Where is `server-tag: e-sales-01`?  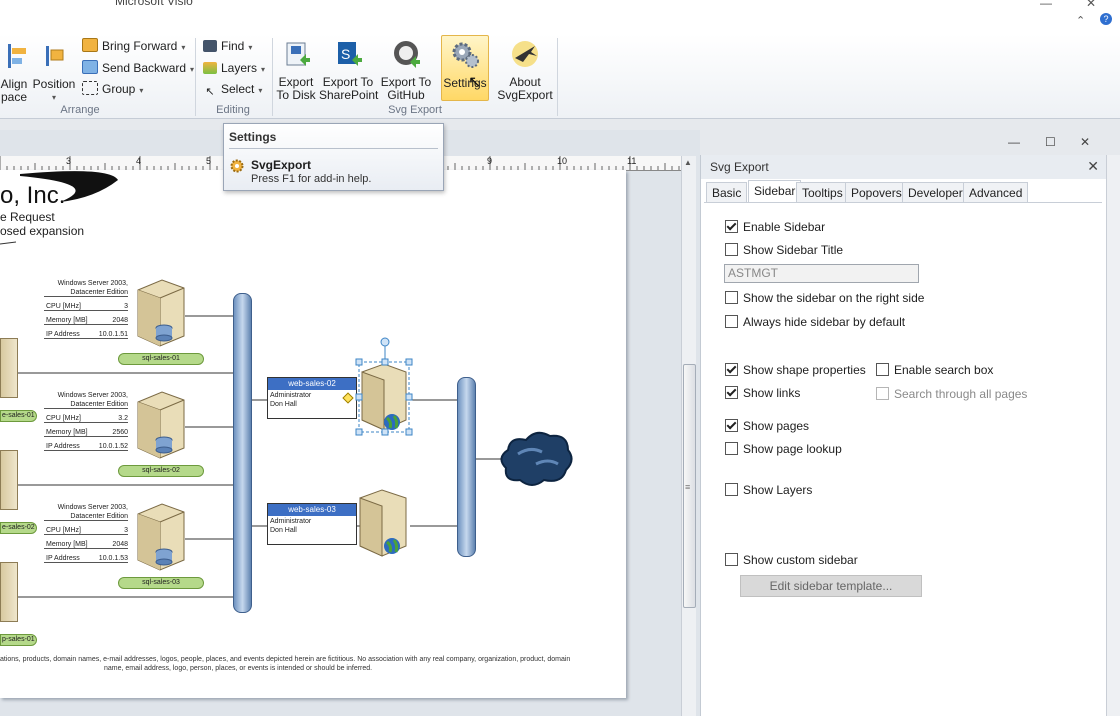 server-tag: e-sales-01 is located at coordinates (18, 416).